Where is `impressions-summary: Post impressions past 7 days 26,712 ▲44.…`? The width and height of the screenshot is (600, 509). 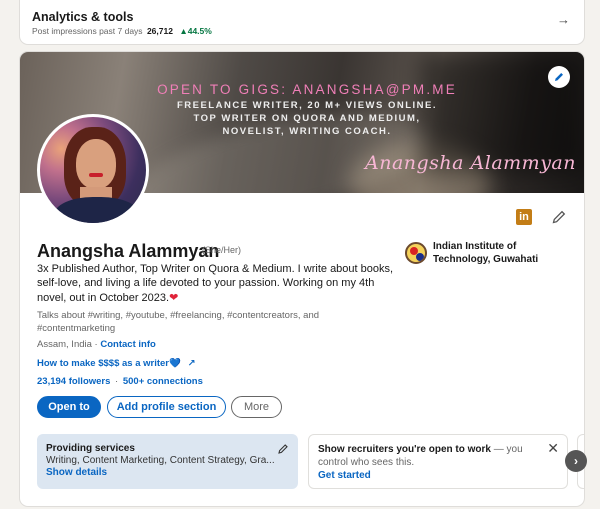 impressions-summary: Post impressions past 7 days 26,712 ▲44.… is located at coordinates (122, 31).